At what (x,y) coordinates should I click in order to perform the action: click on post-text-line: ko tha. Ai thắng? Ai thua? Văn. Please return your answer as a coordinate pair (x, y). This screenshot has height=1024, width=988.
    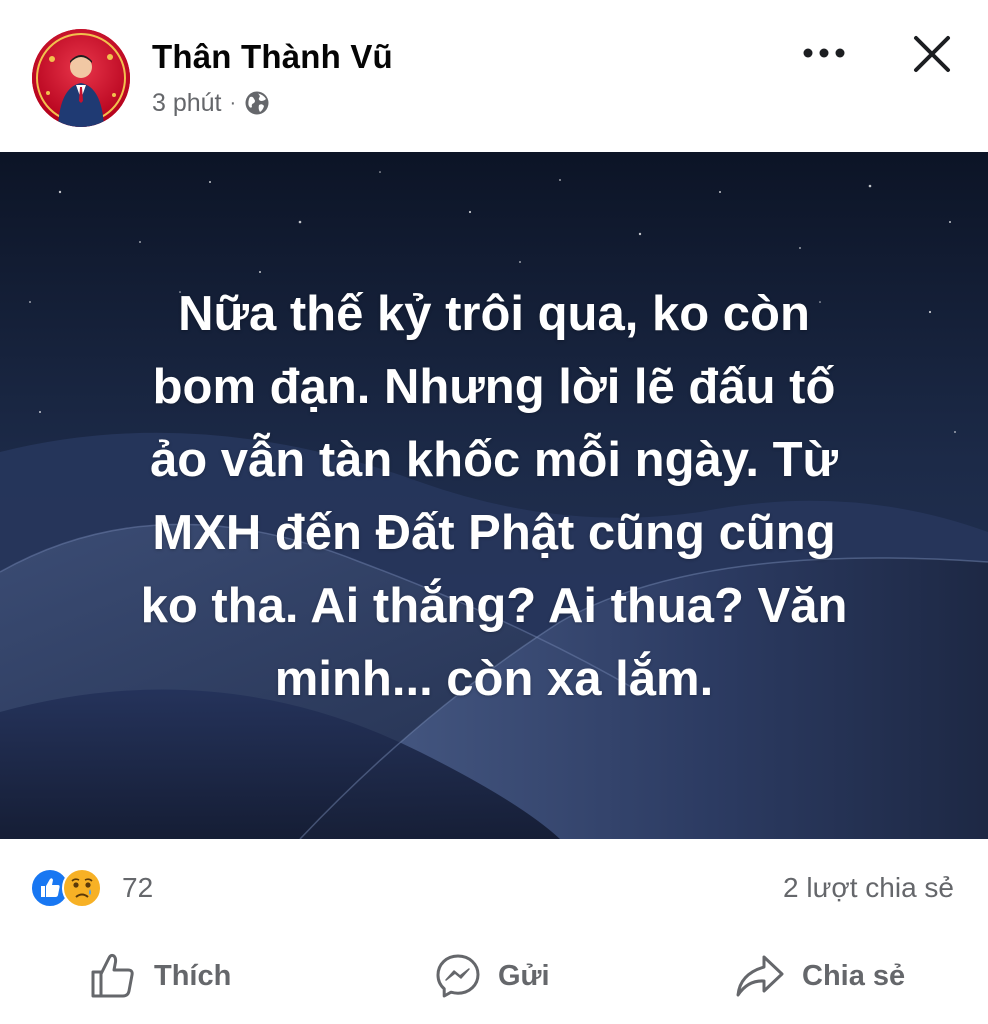
    Looking at the image, I should click on (494, 606).